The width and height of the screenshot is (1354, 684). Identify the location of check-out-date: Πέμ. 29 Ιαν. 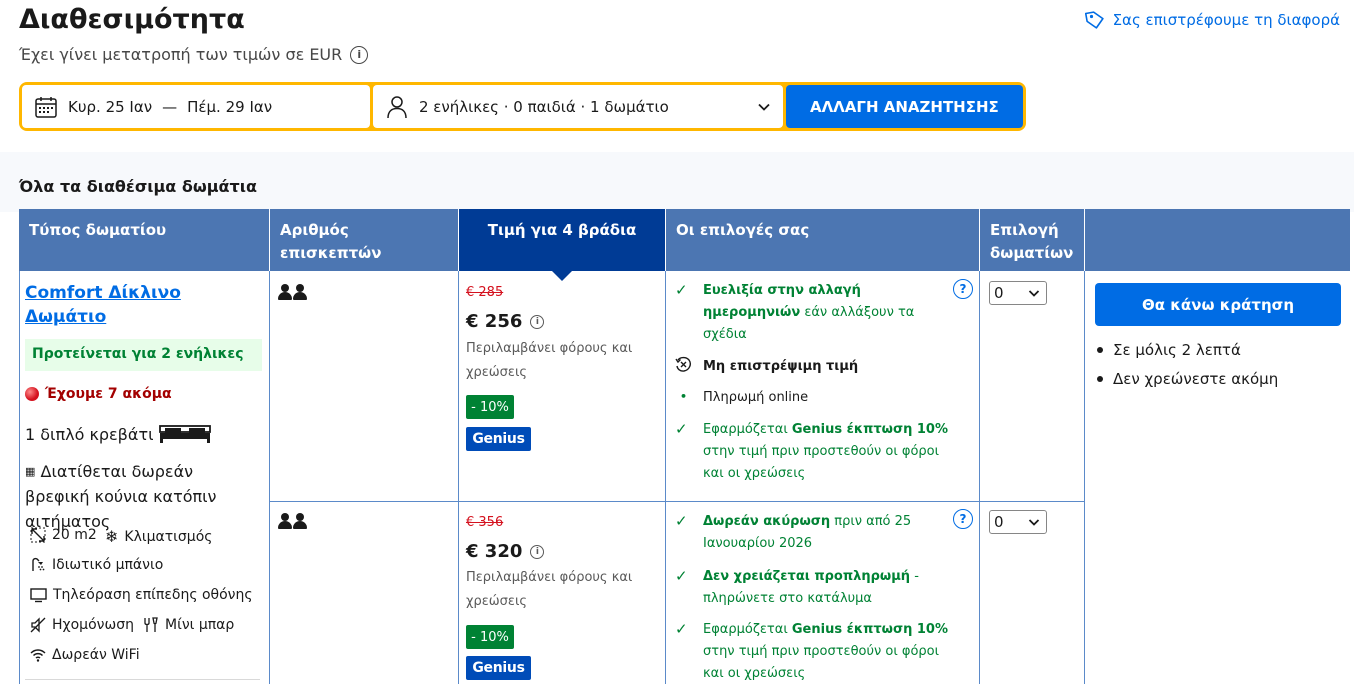
(230, 106).